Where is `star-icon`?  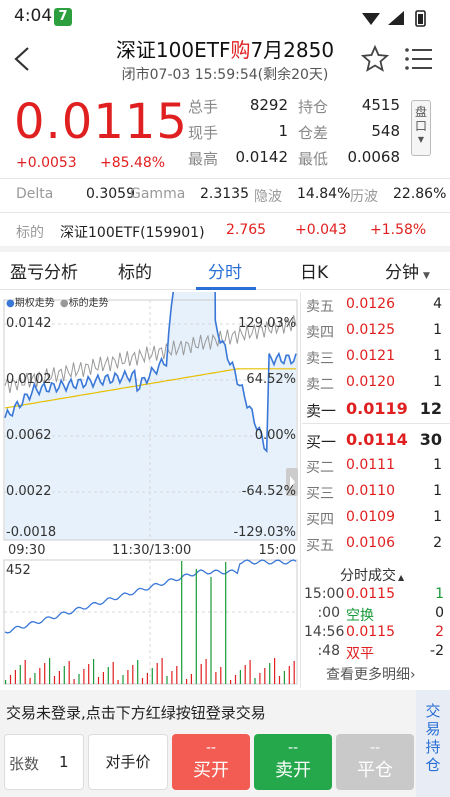
star-icon is located at coordinates (375, 59).